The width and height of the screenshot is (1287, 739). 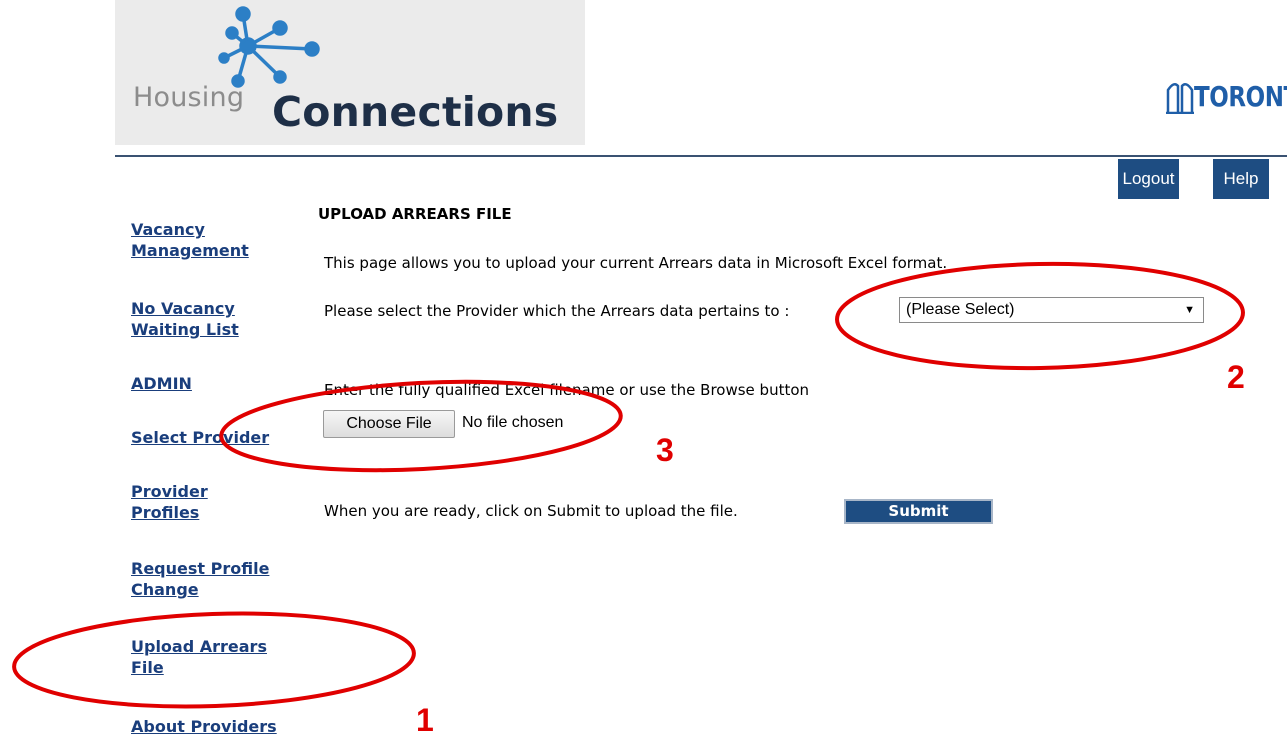 I want to click on provider-select: (Please Select) ▼, so click(x=1051, y=310).